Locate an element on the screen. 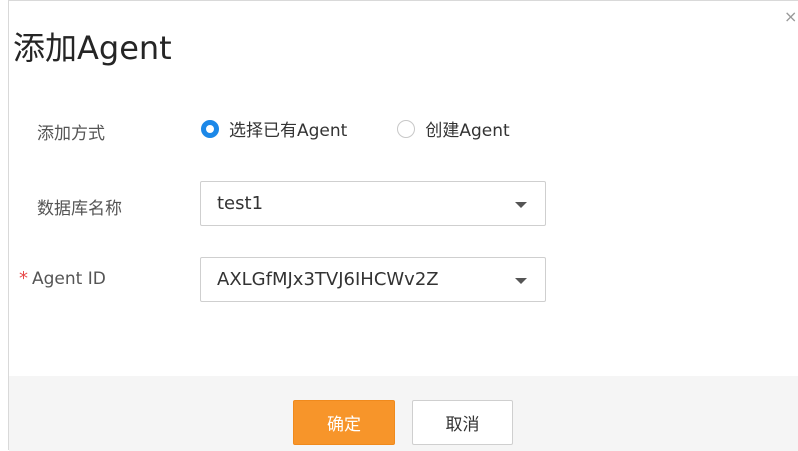 The width and height of the screenshot is (798, 451). radio-option-create-agent: 创建Agent is located at coordinates (453, 128).